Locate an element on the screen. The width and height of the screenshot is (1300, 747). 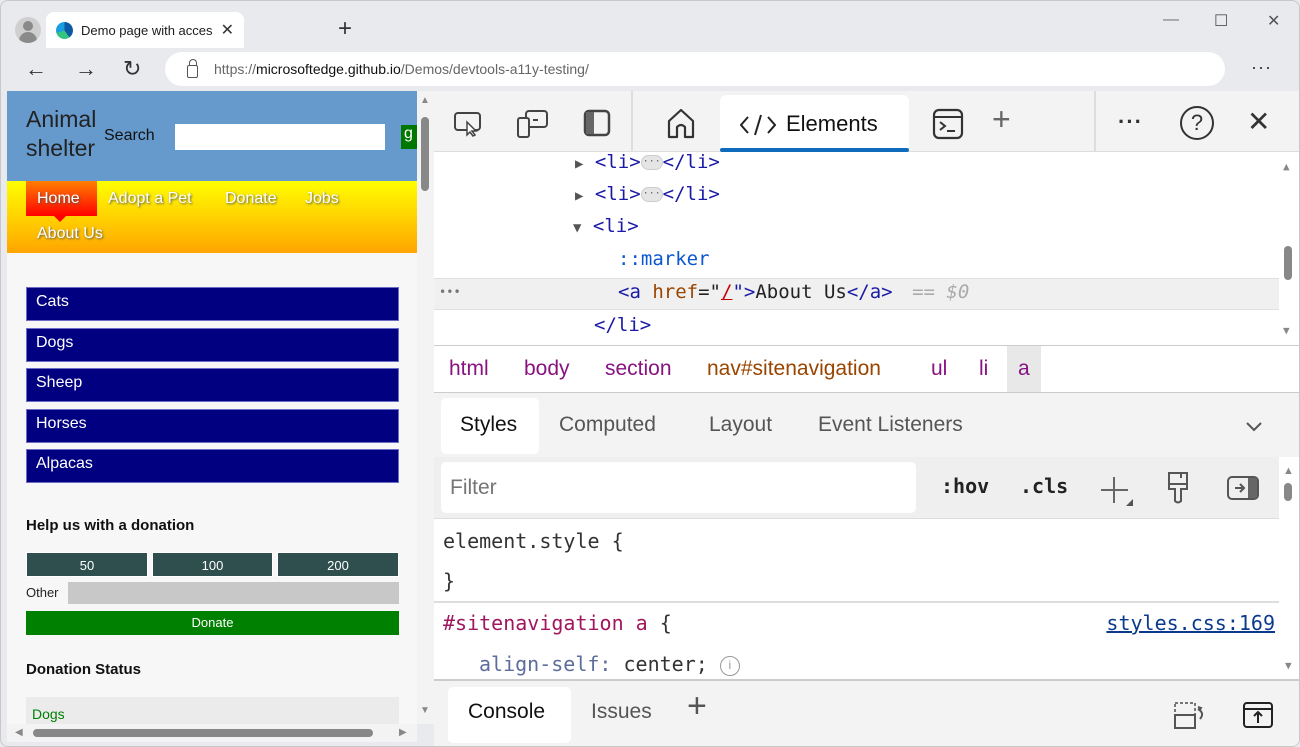
home-icon is located at coordinates (681, 123).